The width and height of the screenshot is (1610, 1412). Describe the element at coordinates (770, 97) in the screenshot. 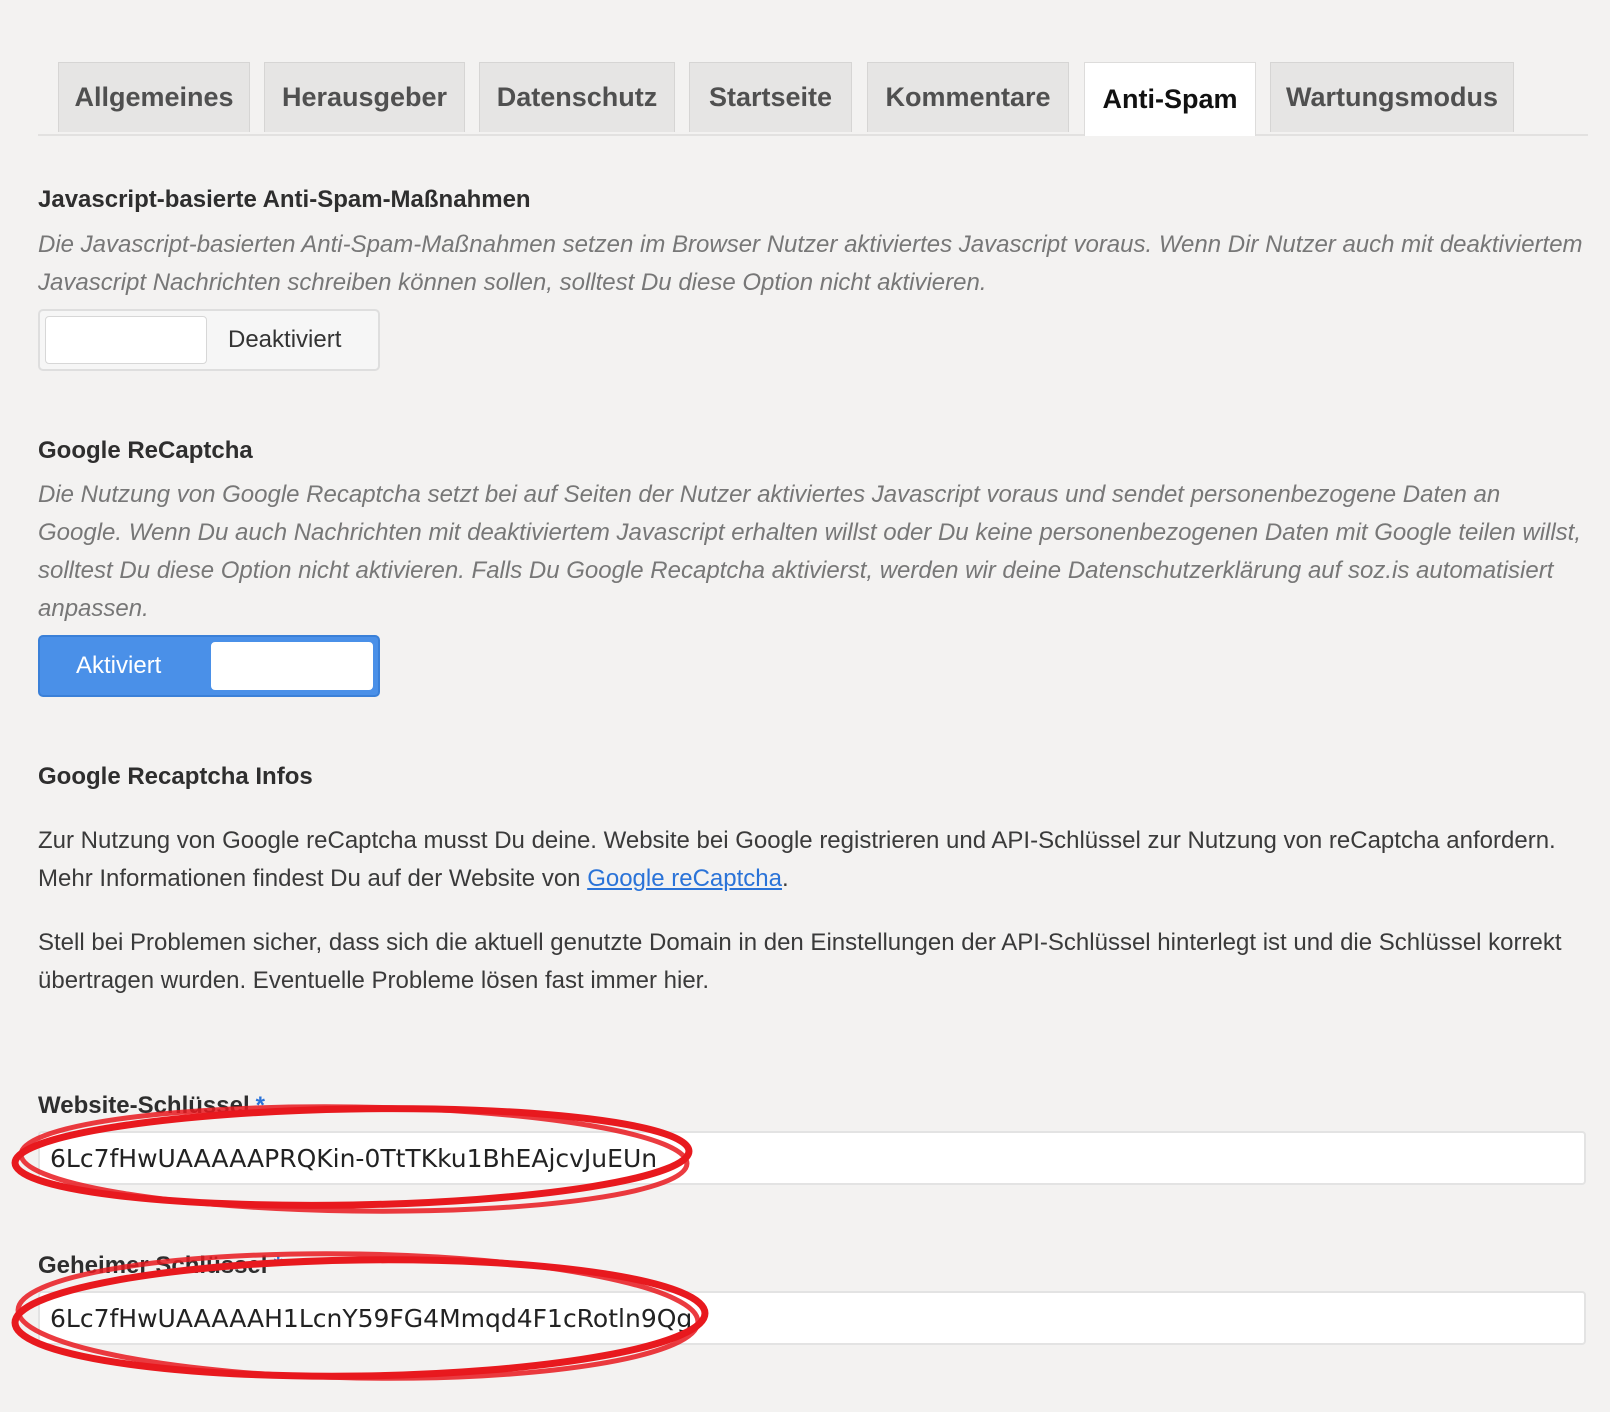

I see `tab-startseite: Startseite` at that location.